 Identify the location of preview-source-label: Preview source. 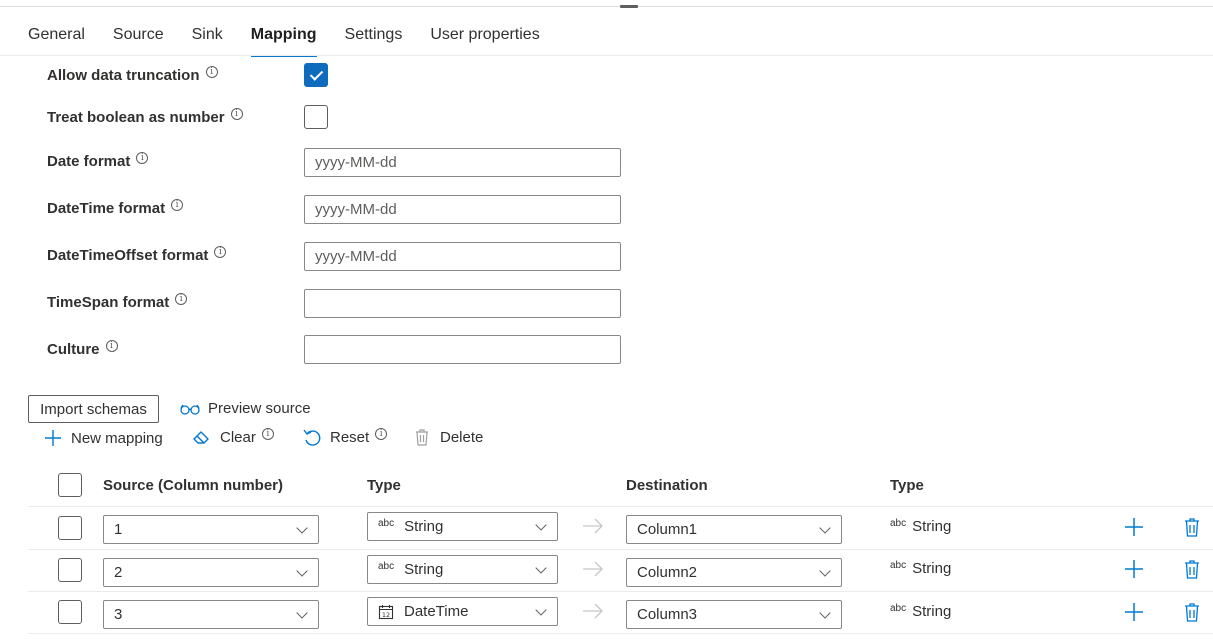
(259, 408).